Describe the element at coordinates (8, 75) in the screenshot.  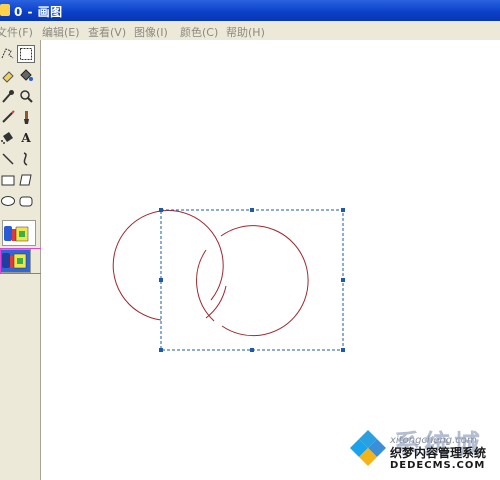
I see `eraser-icon` at that location.